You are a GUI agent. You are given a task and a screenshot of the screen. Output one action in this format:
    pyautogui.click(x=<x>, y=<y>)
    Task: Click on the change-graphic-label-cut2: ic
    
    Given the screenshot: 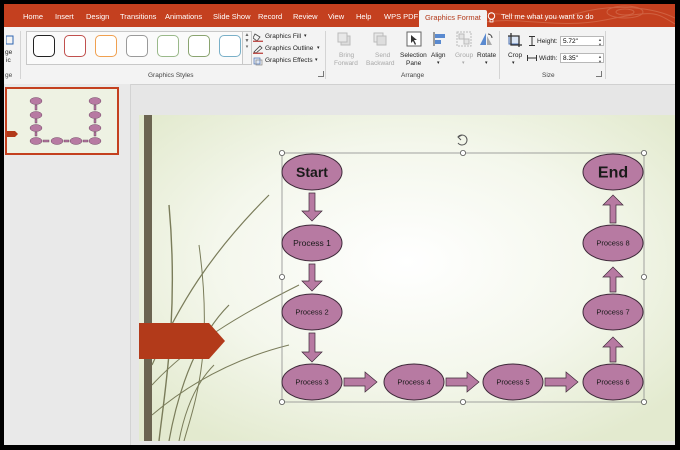 What is the action you would take?
    pyautogui.click(x=8, y=60)
    